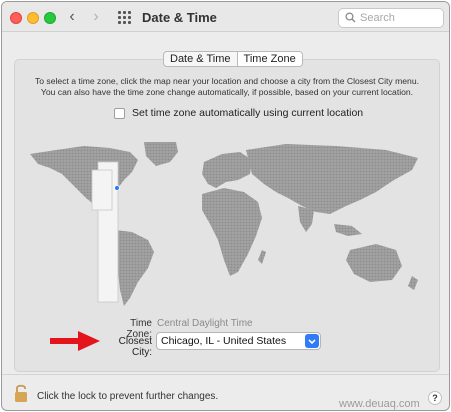 The image size is (451, 412). I want to click on auto-time-zone-checkbox, so click(119, 113).